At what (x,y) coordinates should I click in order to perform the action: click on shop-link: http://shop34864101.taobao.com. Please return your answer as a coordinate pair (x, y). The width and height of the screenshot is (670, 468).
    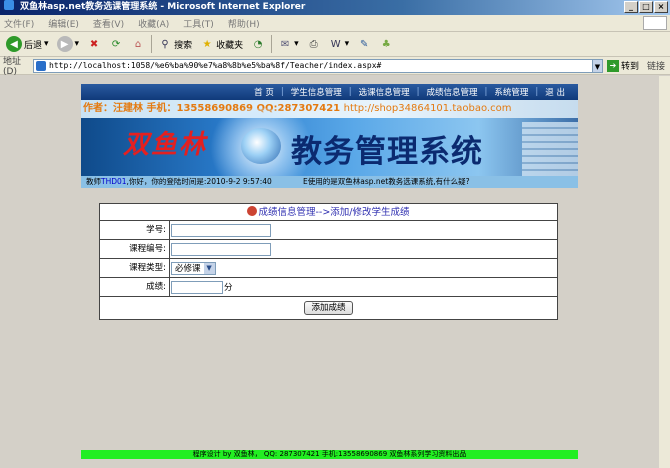
    Looking at the image, I should click on (428, 108).